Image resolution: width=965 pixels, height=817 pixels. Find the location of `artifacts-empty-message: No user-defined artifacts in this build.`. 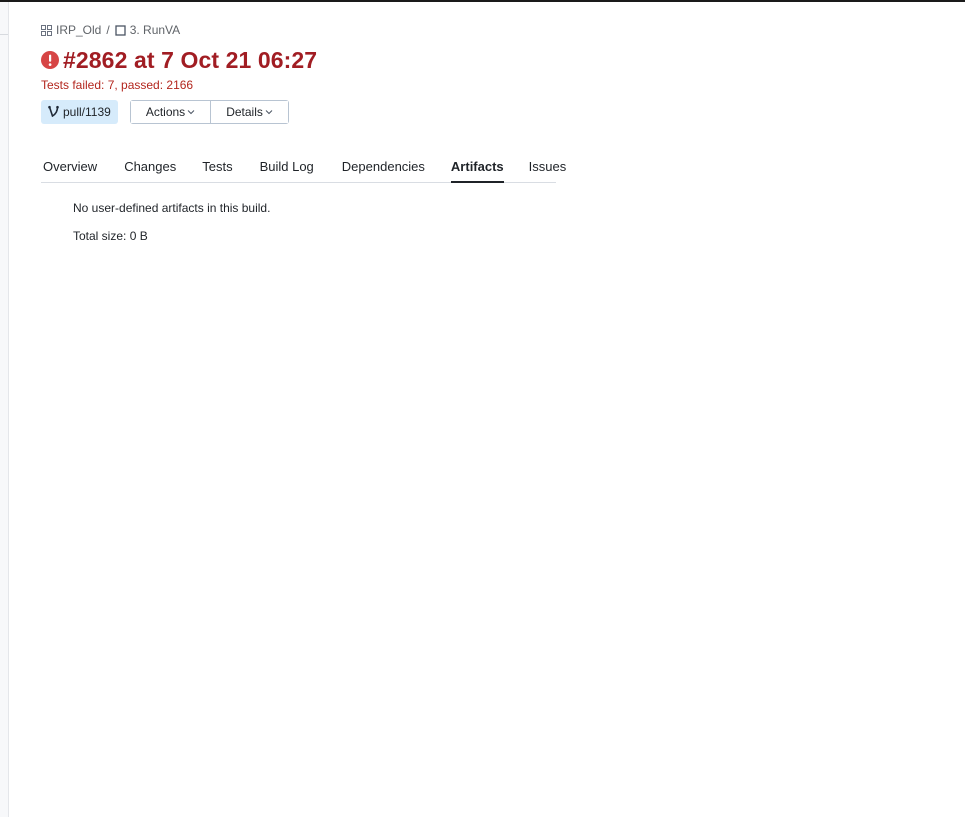

artifacts-empty-message: No user-defined artifacts in this build. is located at coordinates (172, 208).